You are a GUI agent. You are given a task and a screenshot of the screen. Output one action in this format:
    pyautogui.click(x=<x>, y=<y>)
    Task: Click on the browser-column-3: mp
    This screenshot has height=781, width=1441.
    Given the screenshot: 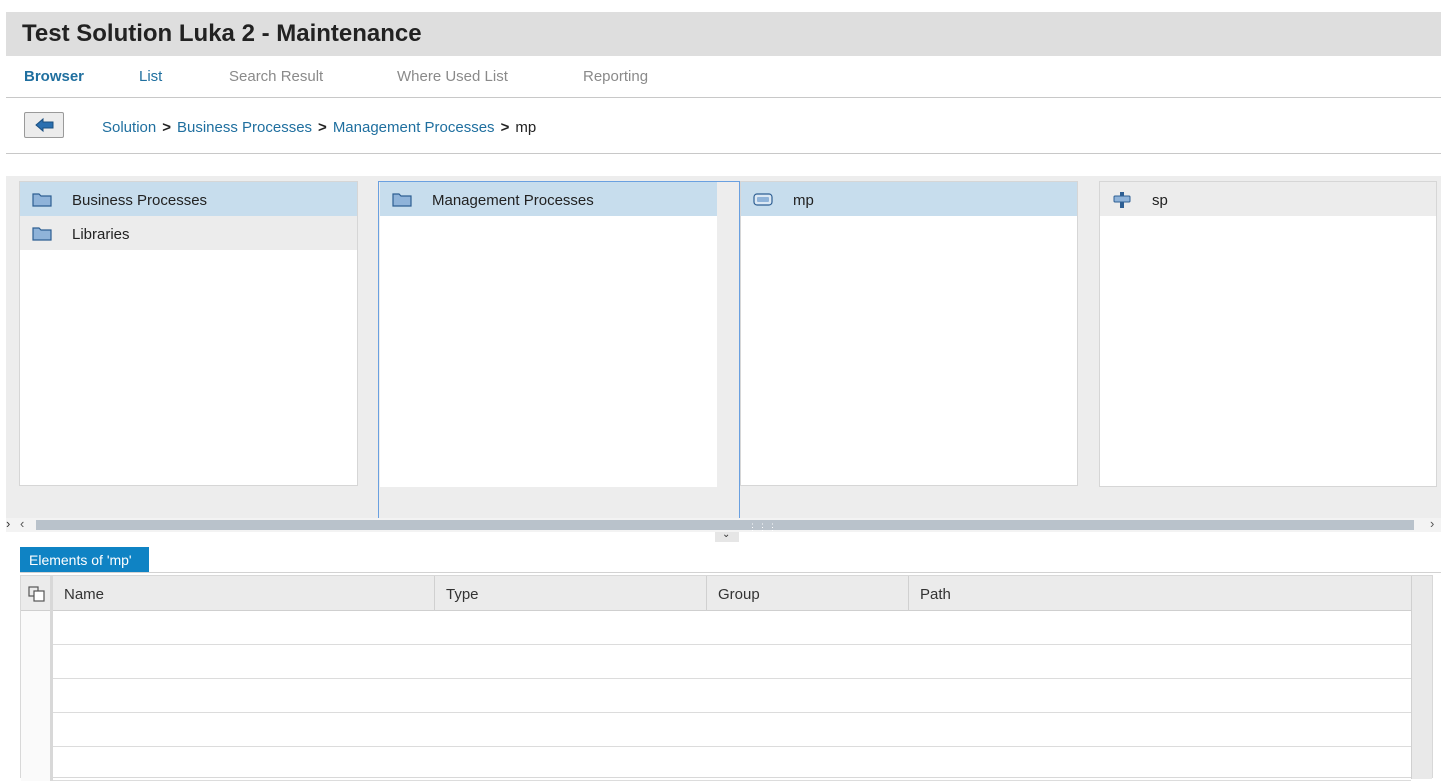 What is the action you would take?
    pyautogui.click(x=909, y=333)
    